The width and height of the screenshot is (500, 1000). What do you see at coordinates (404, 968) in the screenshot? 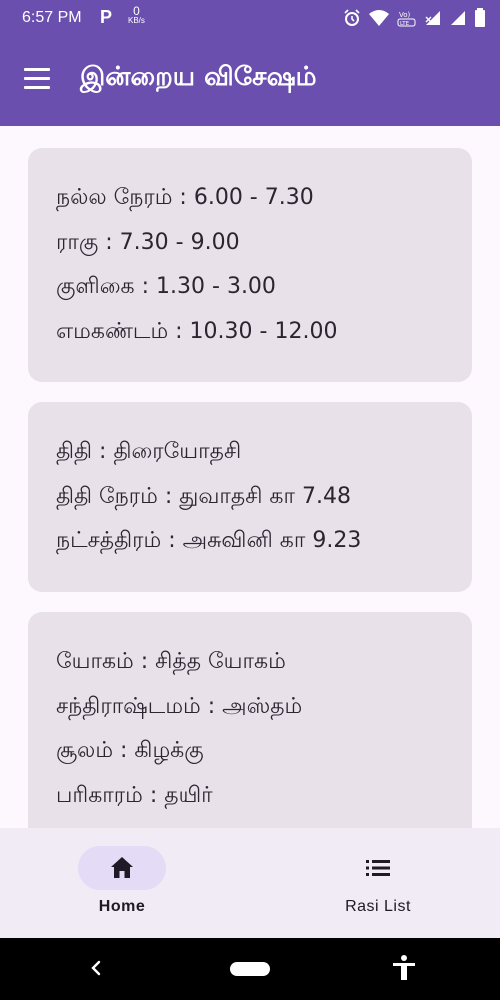
I see `accessibility-icon` at bounding box center [404, 968].